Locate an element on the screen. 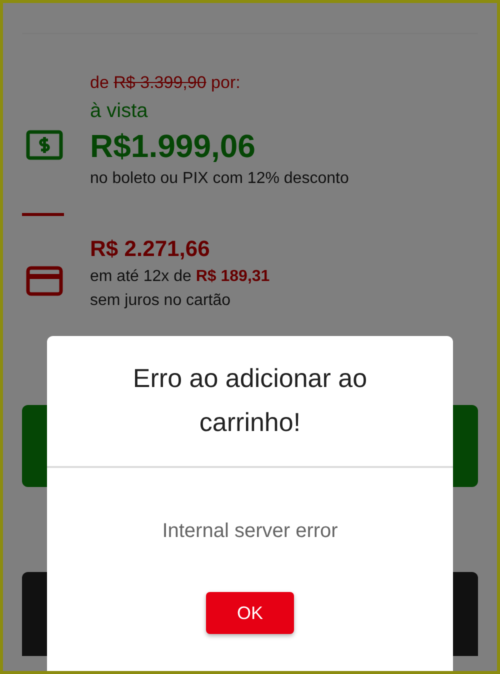 This screenshot has height=674, width=500. ok-button: OK is located at coordinates (250, 613).